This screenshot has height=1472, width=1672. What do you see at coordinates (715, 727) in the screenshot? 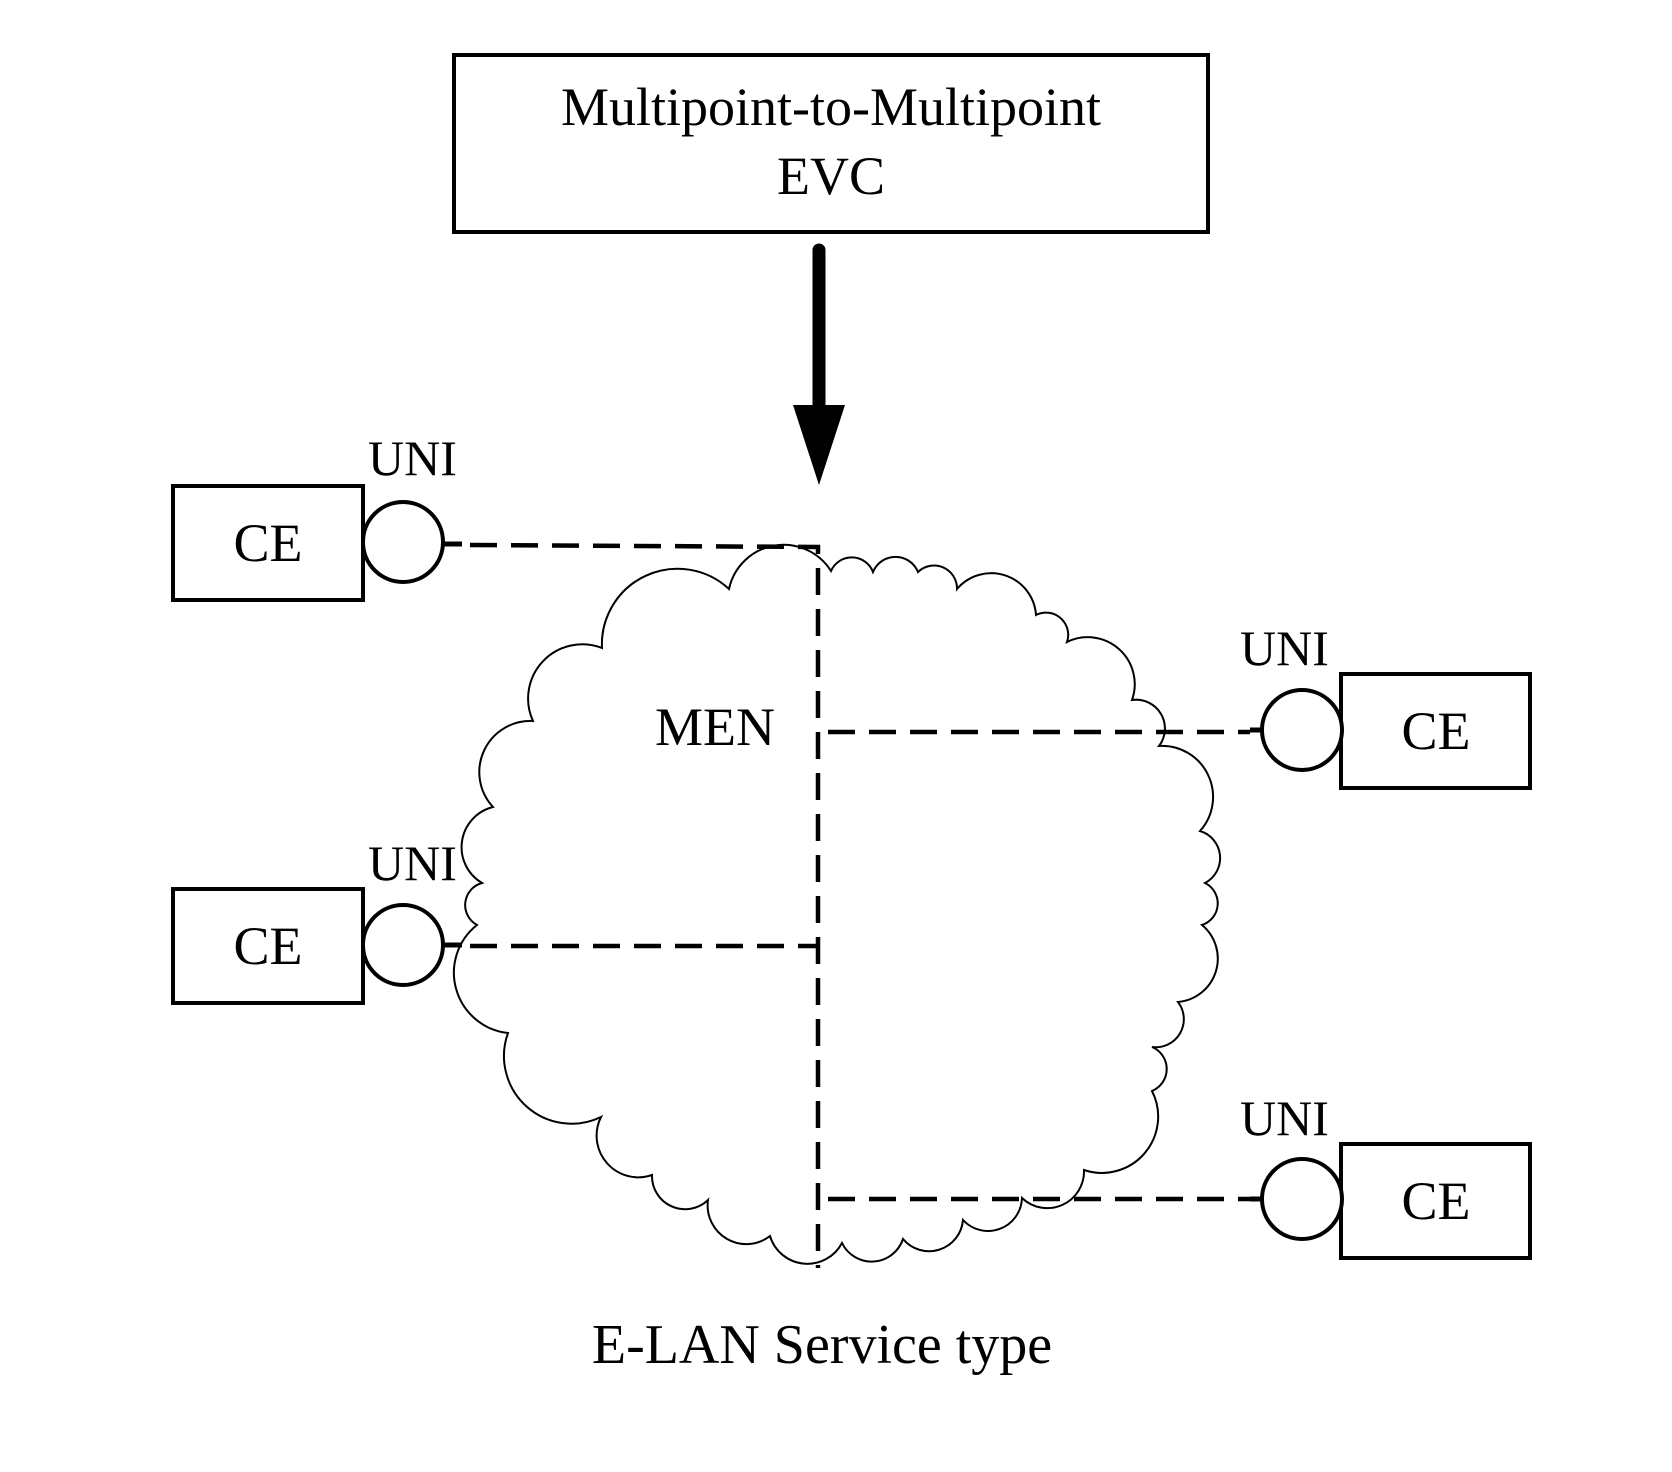
I see `men-label: MEN` at bounding box center [715, 727].